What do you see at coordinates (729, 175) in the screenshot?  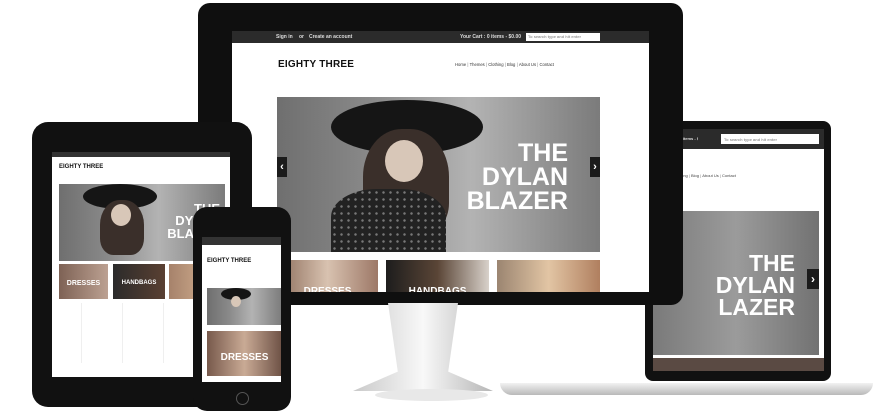 I see `laptop-nav-contact: Contact` at bounding box center [729, 175].